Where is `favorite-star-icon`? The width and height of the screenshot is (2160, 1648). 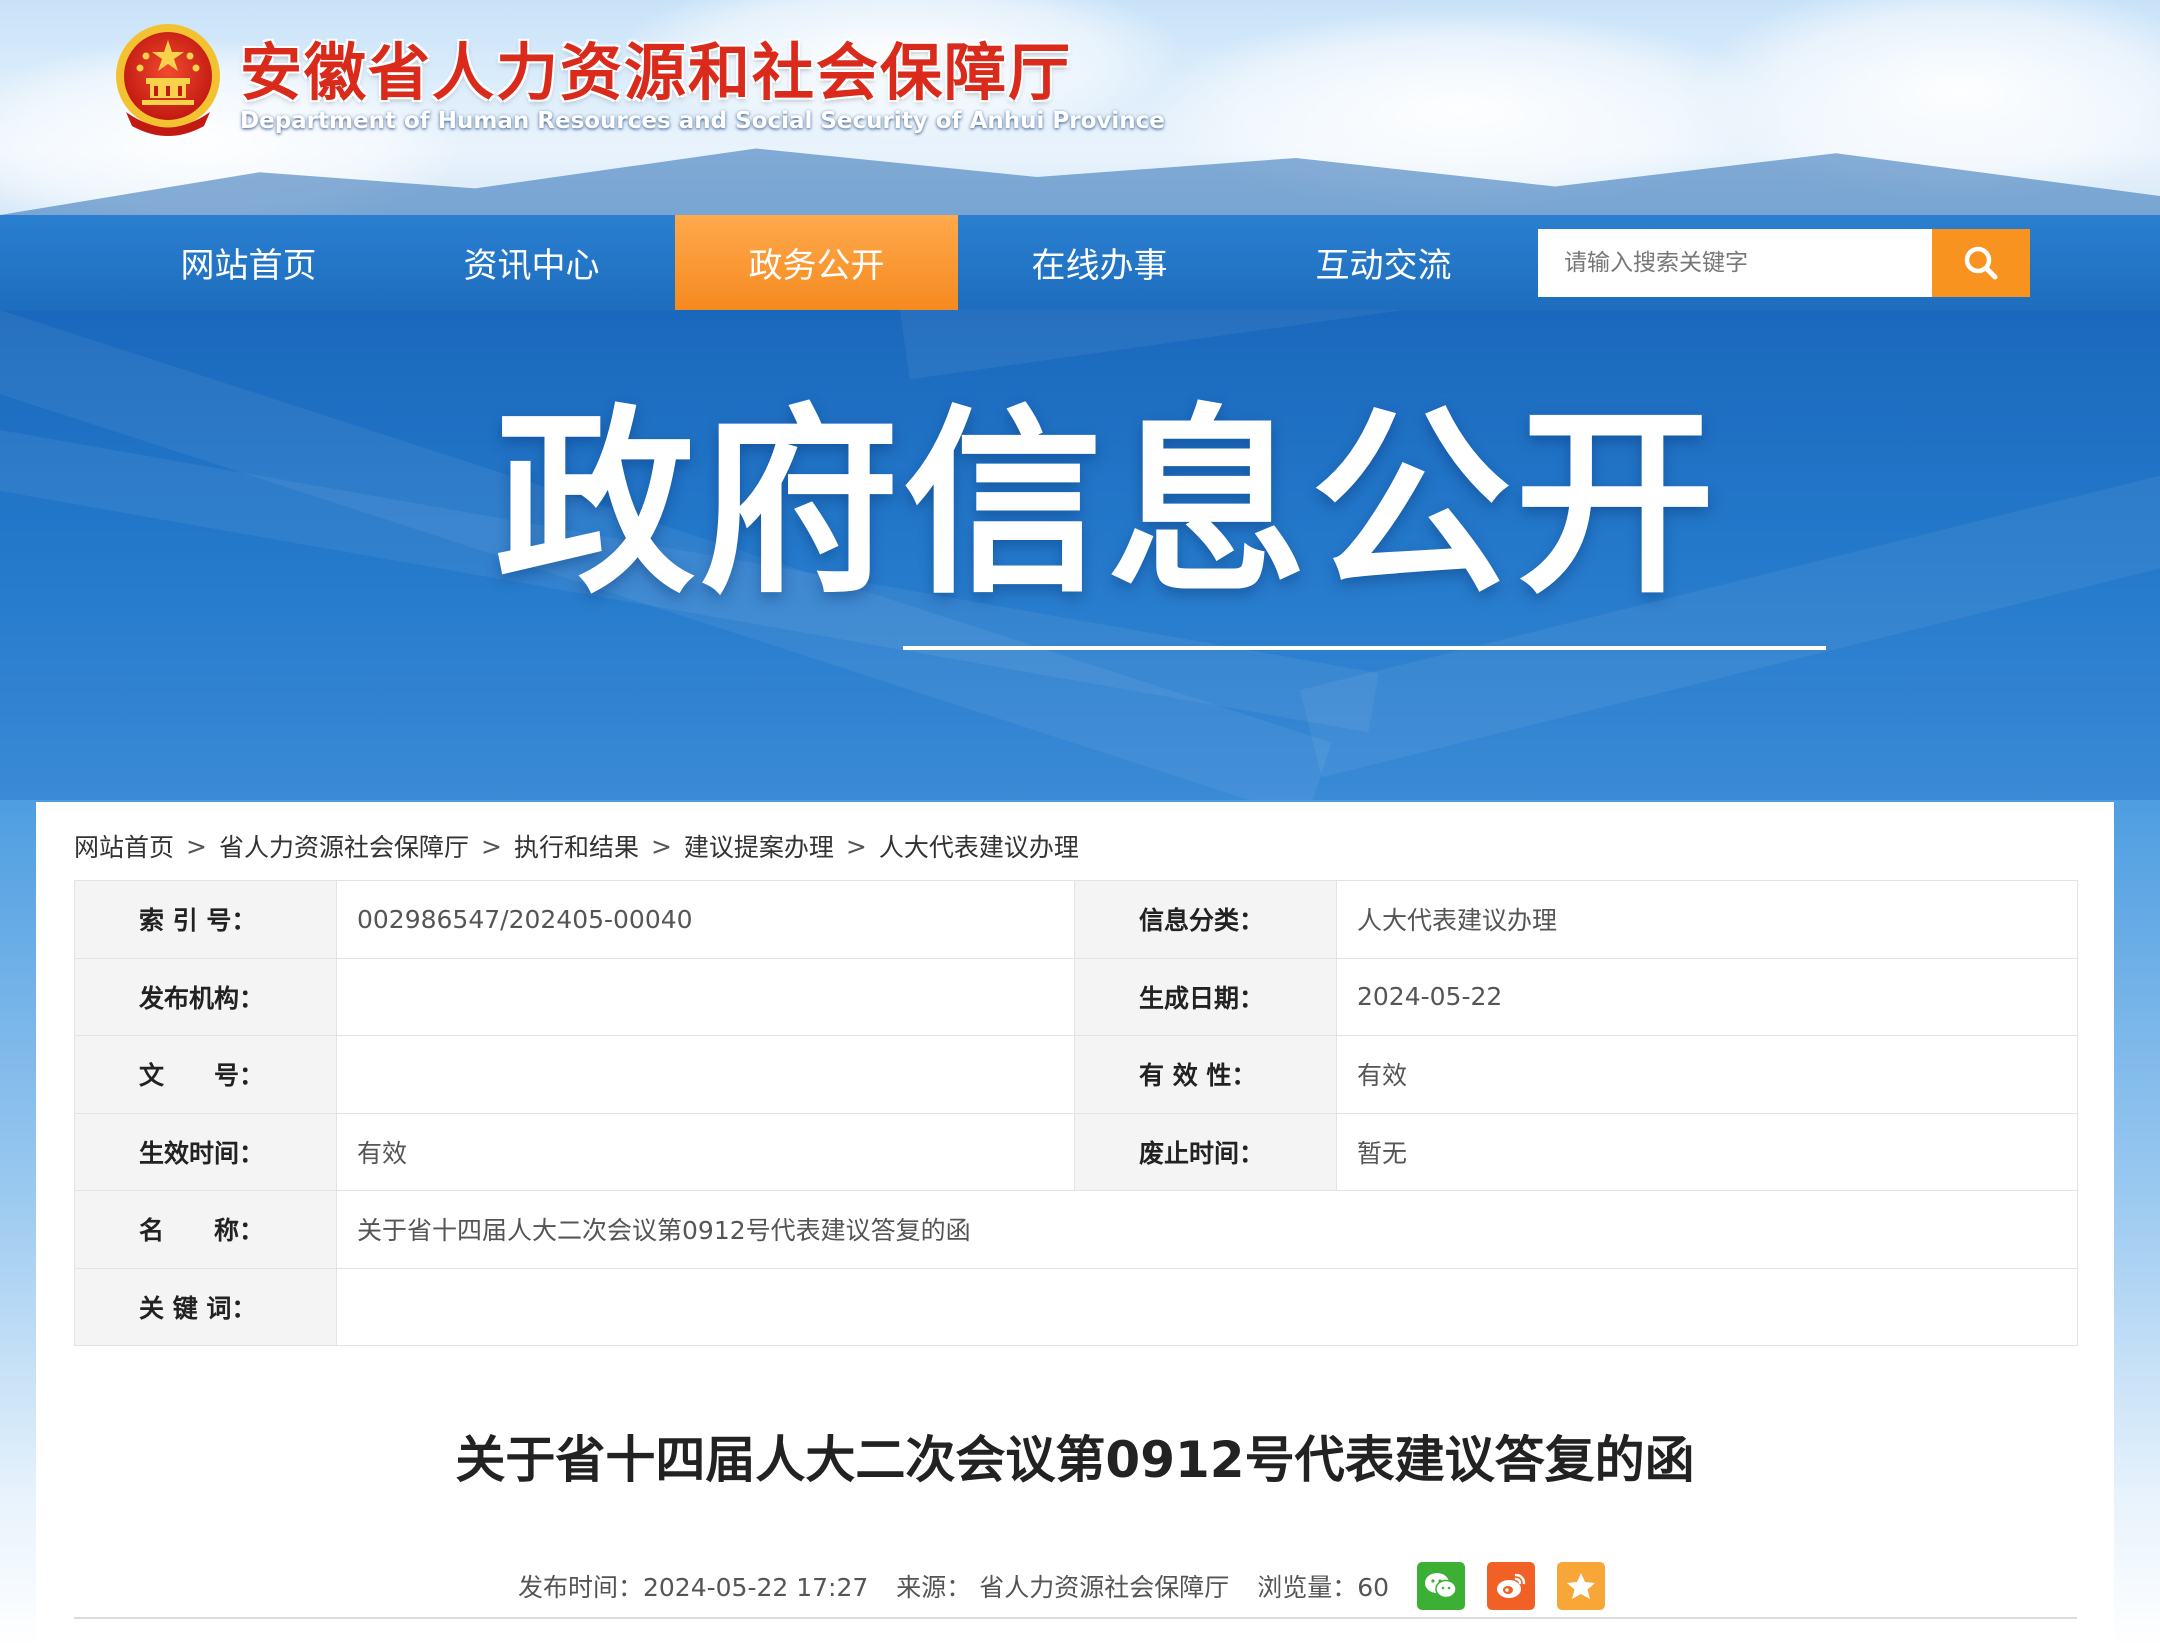 favorite-star-icon is located at coordinates (1581, 1586).